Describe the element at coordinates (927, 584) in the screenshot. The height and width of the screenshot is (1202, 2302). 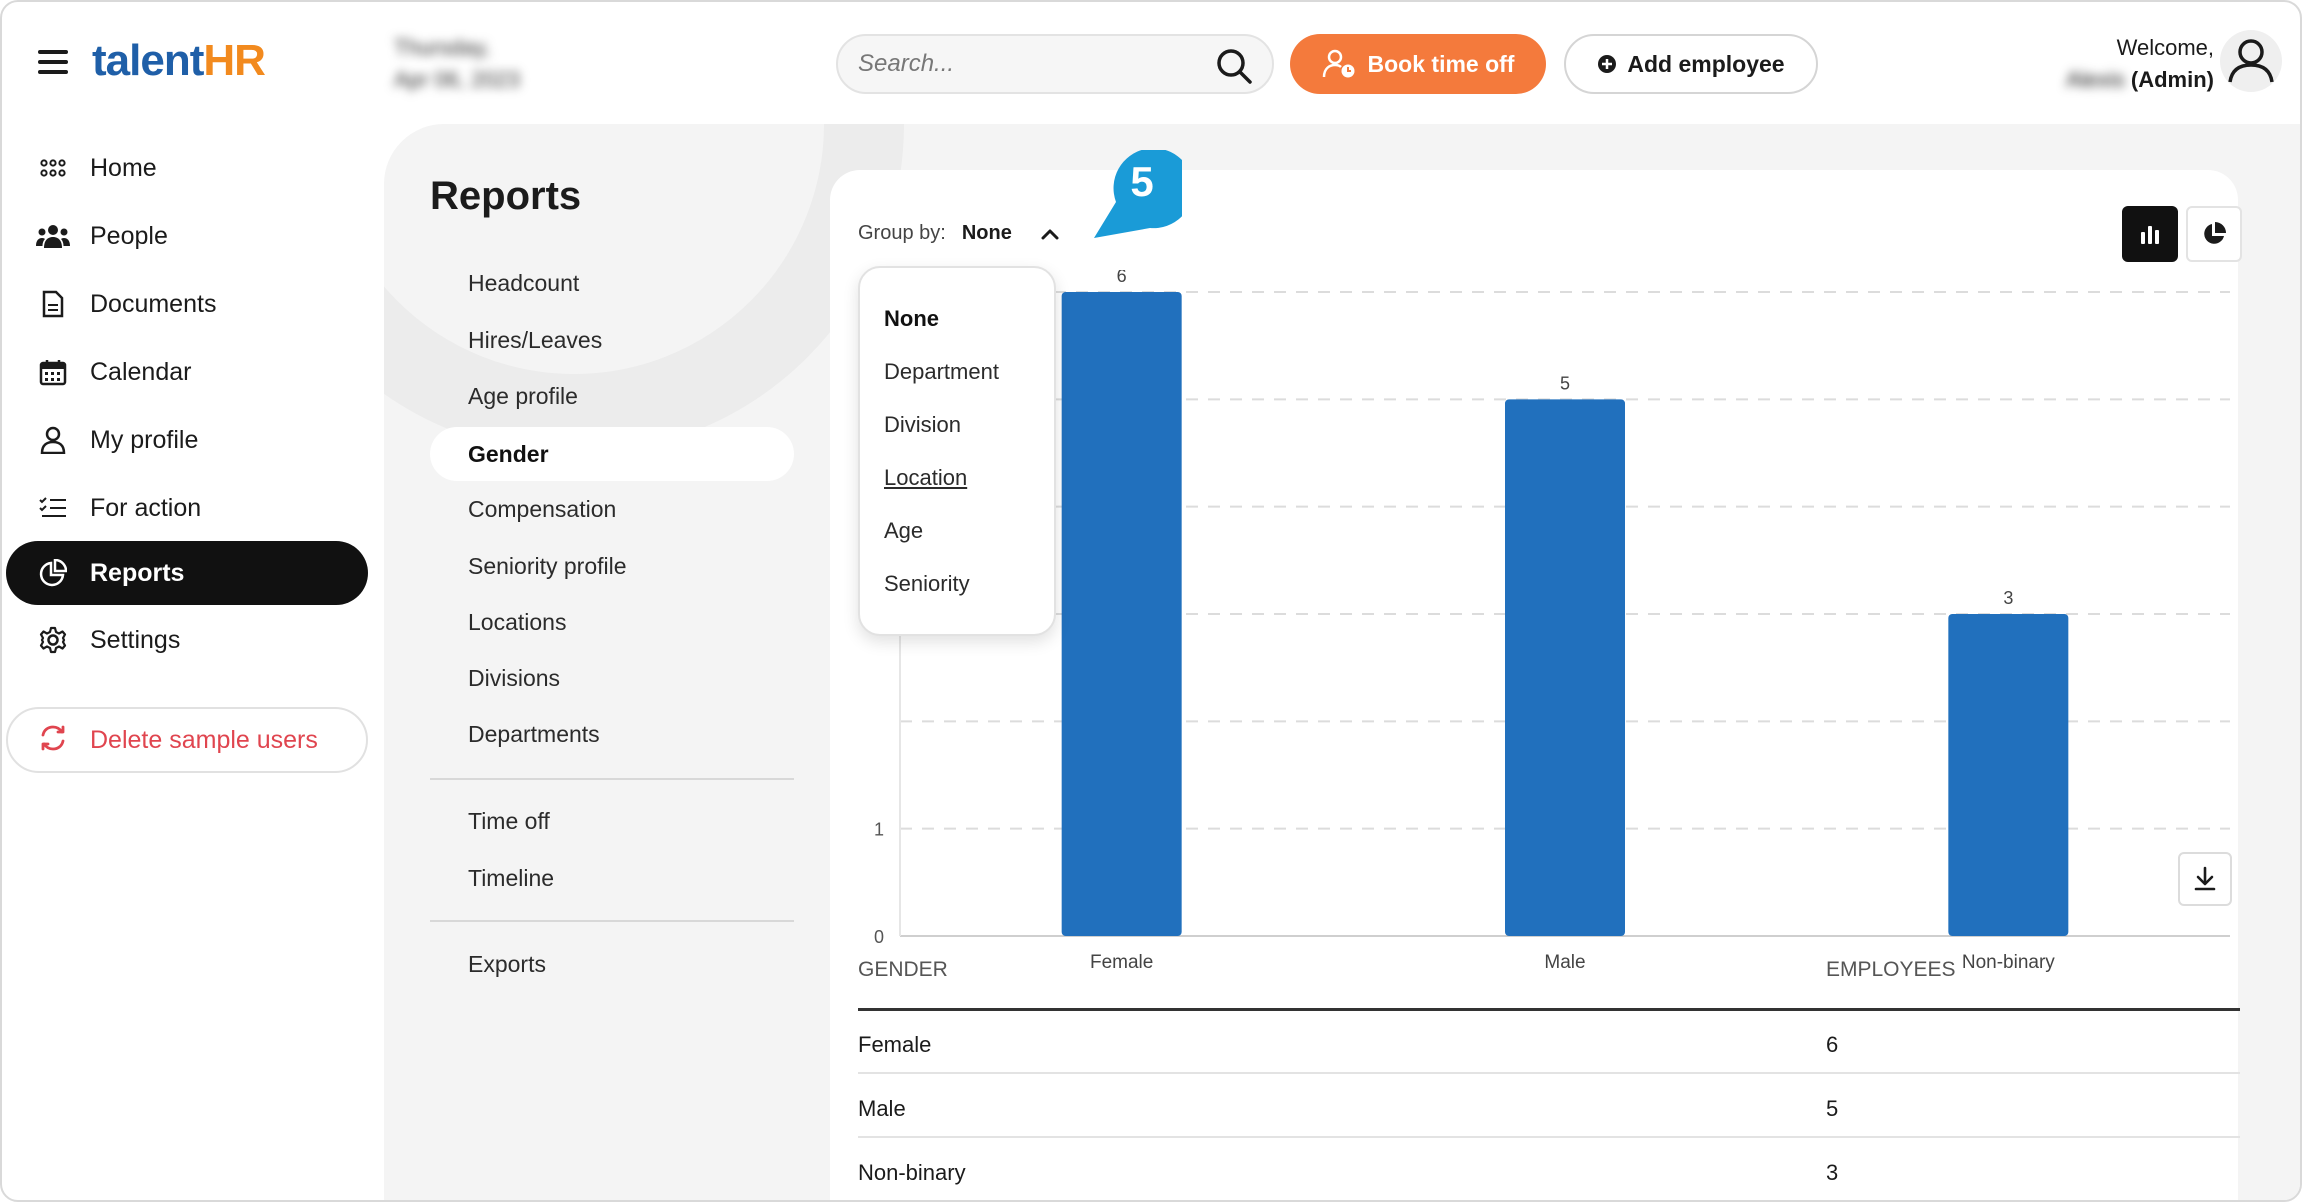
I see `dropdown-option-seniority: Seniority` at that location.